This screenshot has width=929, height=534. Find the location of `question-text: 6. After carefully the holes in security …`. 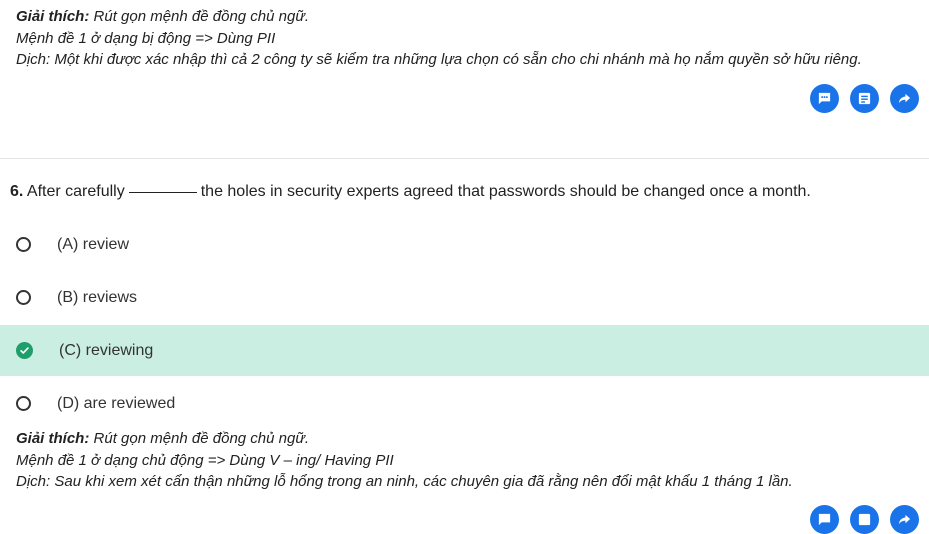

question-text: 6. After carefully the holes in security … is located at coordinates (410, 192).